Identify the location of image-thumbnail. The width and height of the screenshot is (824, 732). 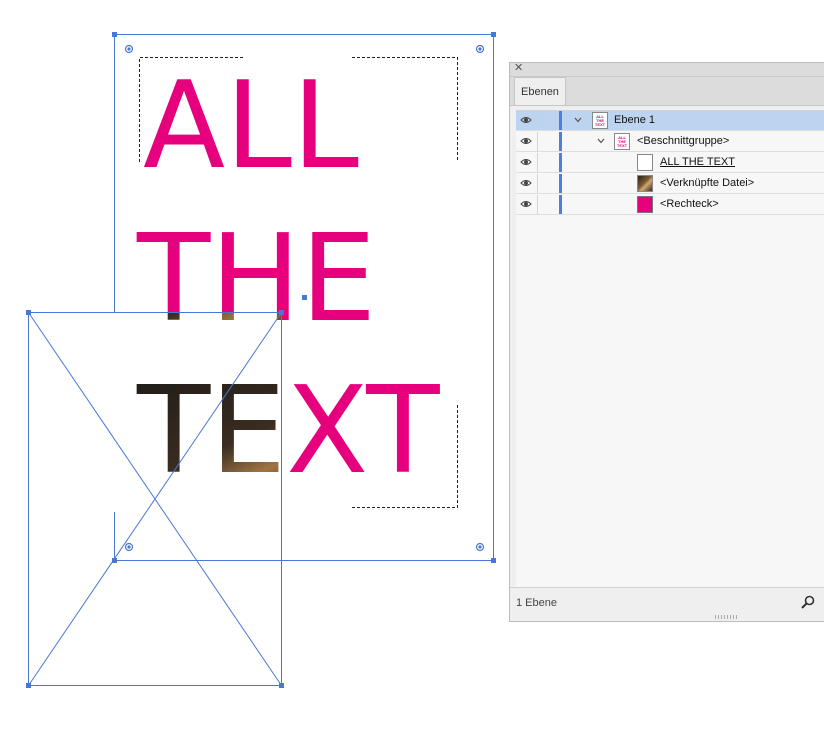
(645, 183).